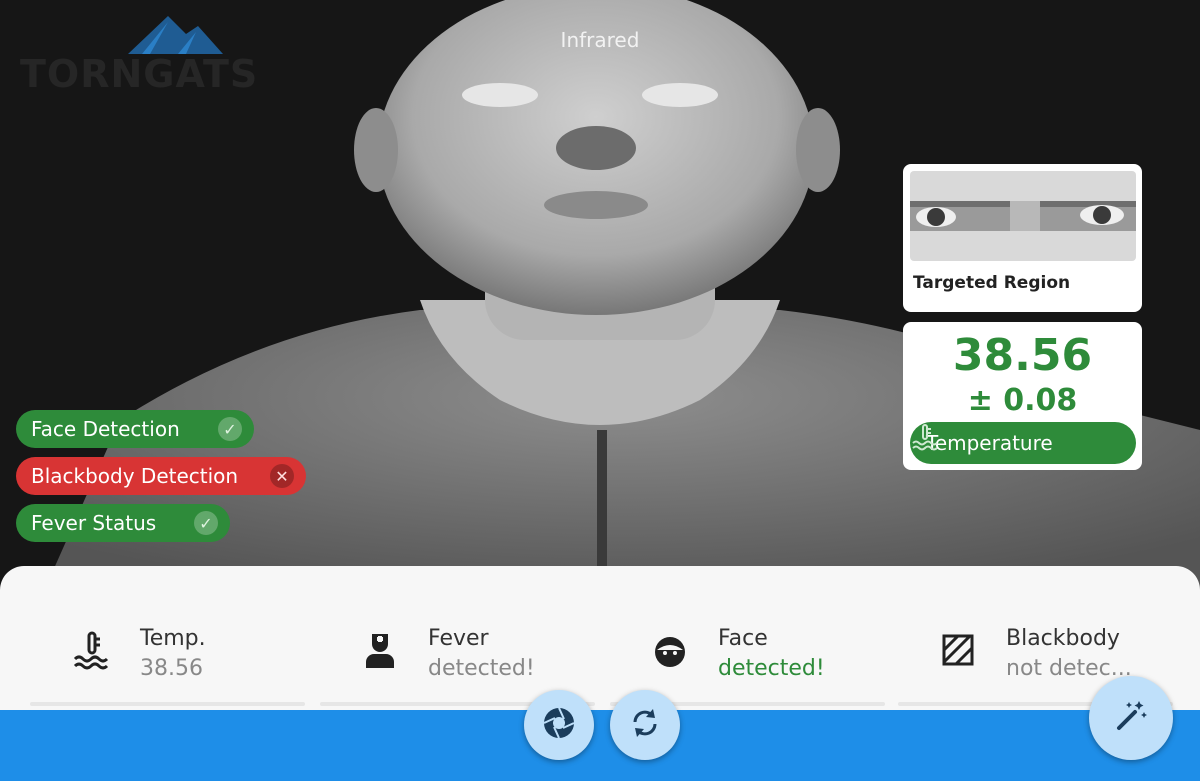 This screenshot has height=781, width=1200. I want to click on camera-title: Infrared, so click(600, 40).